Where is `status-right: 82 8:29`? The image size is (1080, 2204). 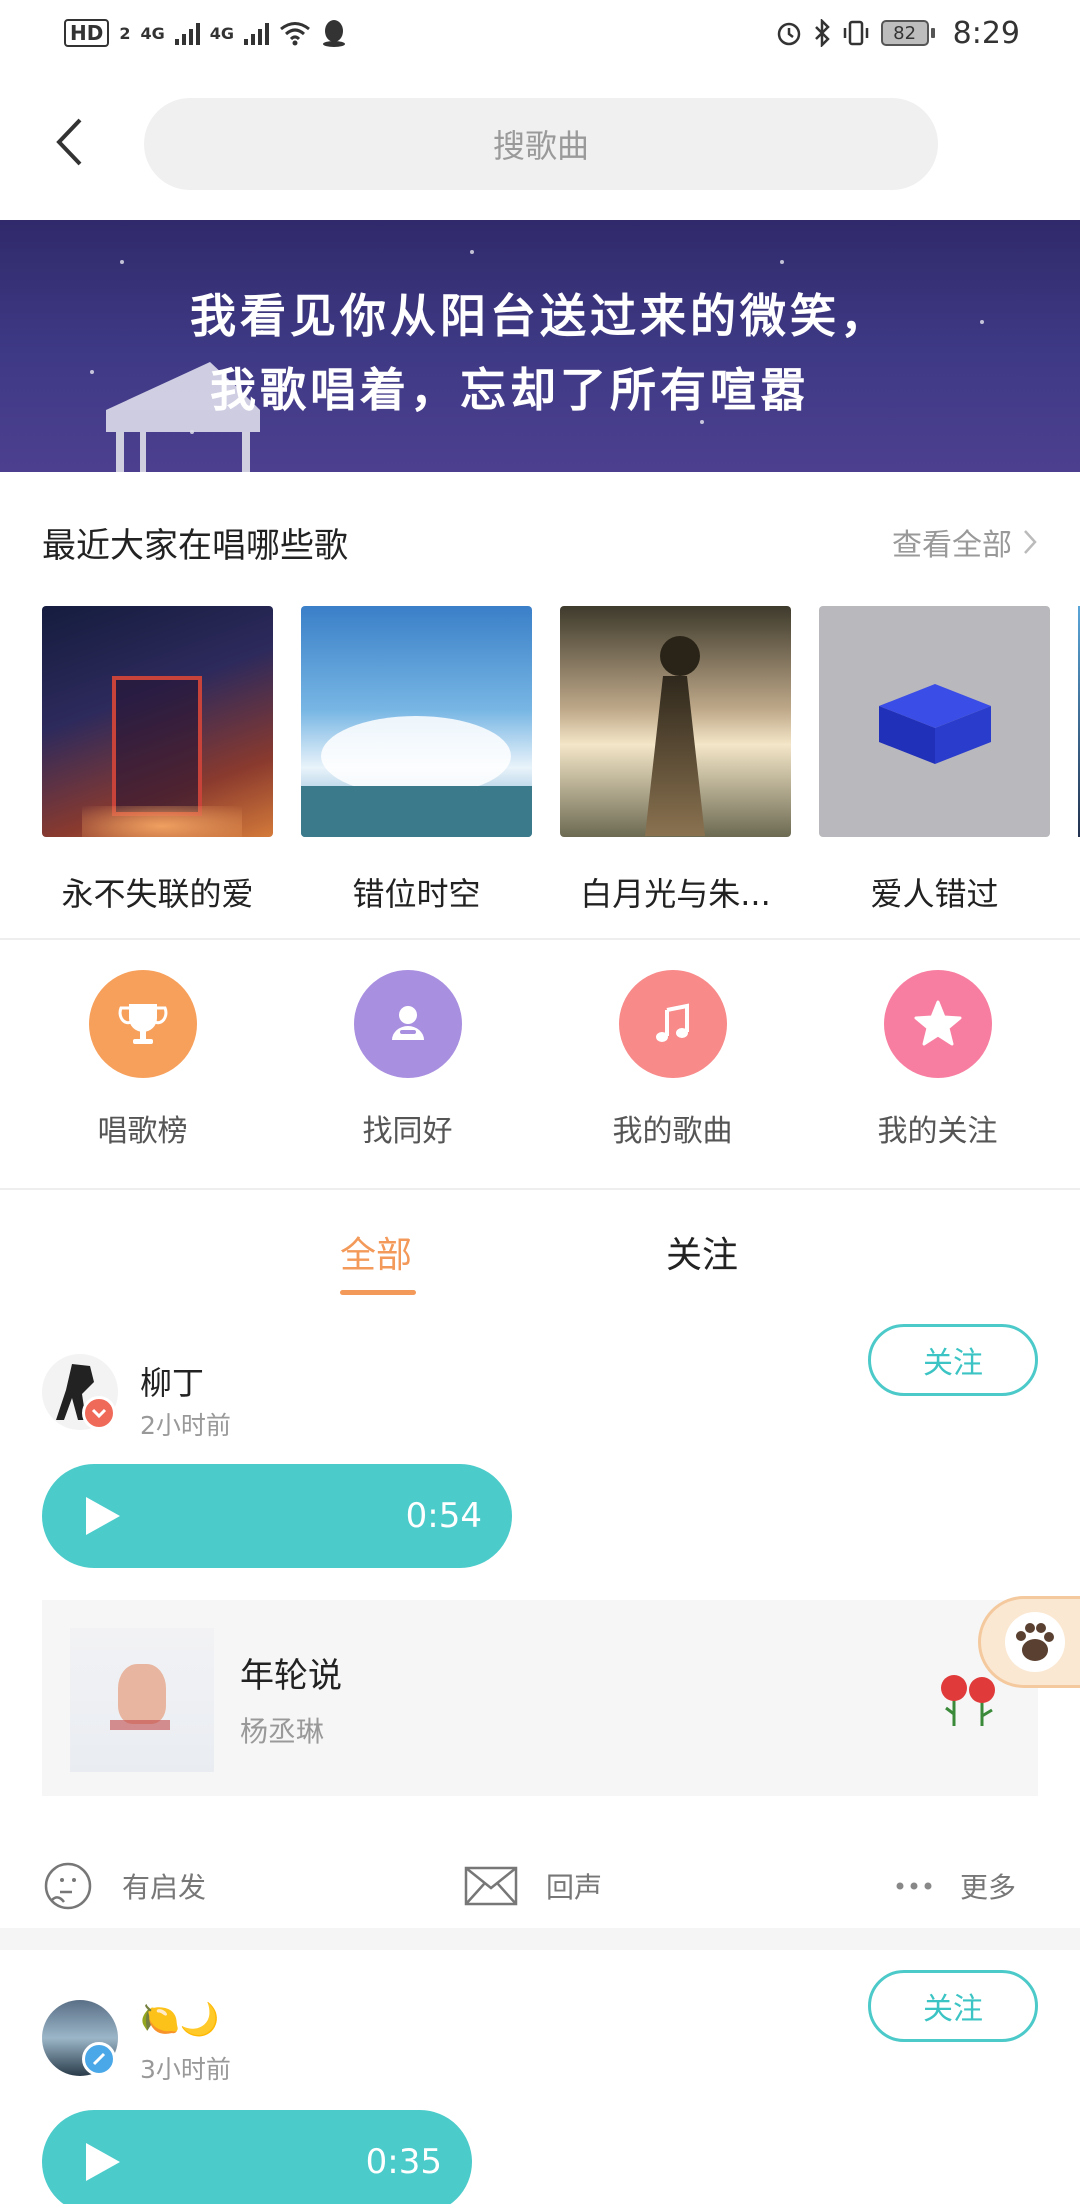 status-right: 82 8:29 is located at coordinates (897, 33).